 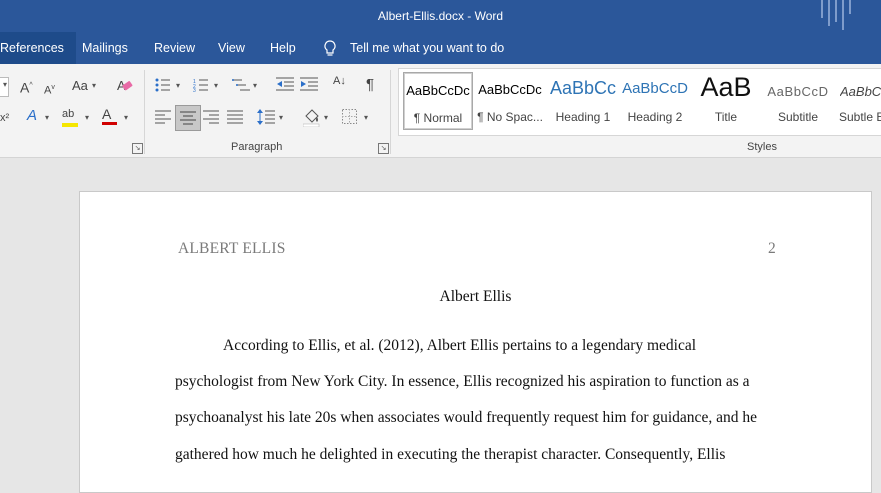 I want to click on align-center-icon, so click(x=188, y=118).